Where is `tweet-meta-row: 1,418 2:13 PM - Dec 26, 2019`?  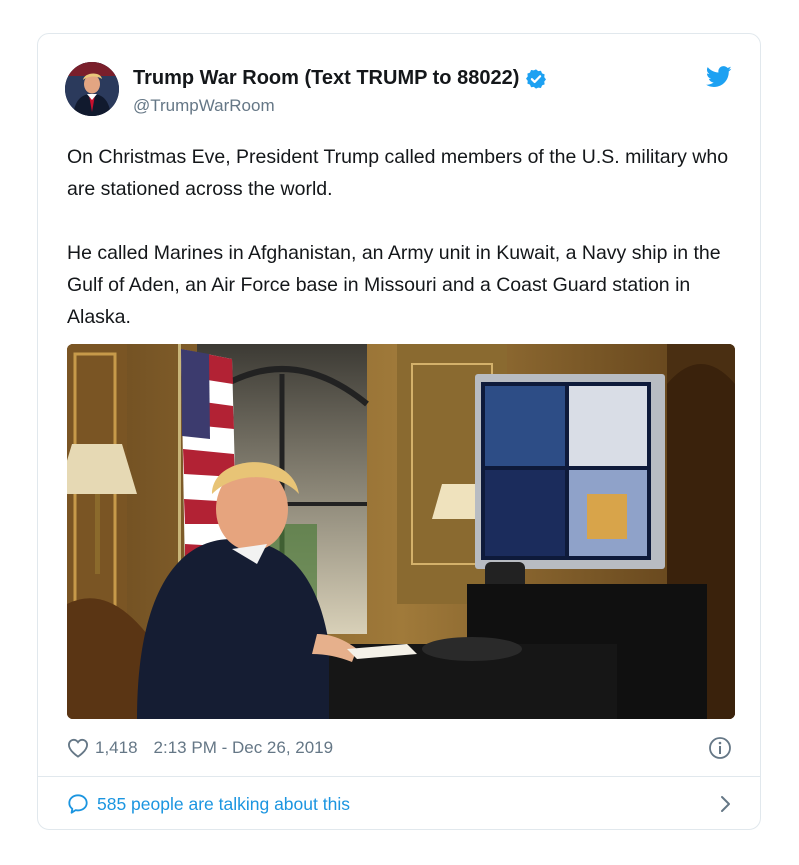
tweet-meta-row: 1,418 2:13 PM - Dec 26, 2019 is located at coordinates (399, 748).